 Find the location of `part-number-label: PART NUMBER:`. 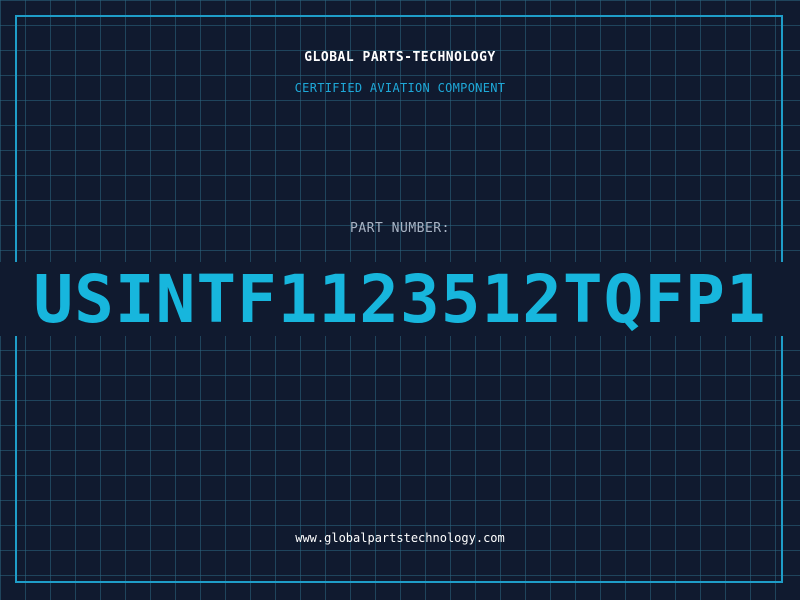

part-number-label: PART NUMBER: is located at coordinates (400, 228).